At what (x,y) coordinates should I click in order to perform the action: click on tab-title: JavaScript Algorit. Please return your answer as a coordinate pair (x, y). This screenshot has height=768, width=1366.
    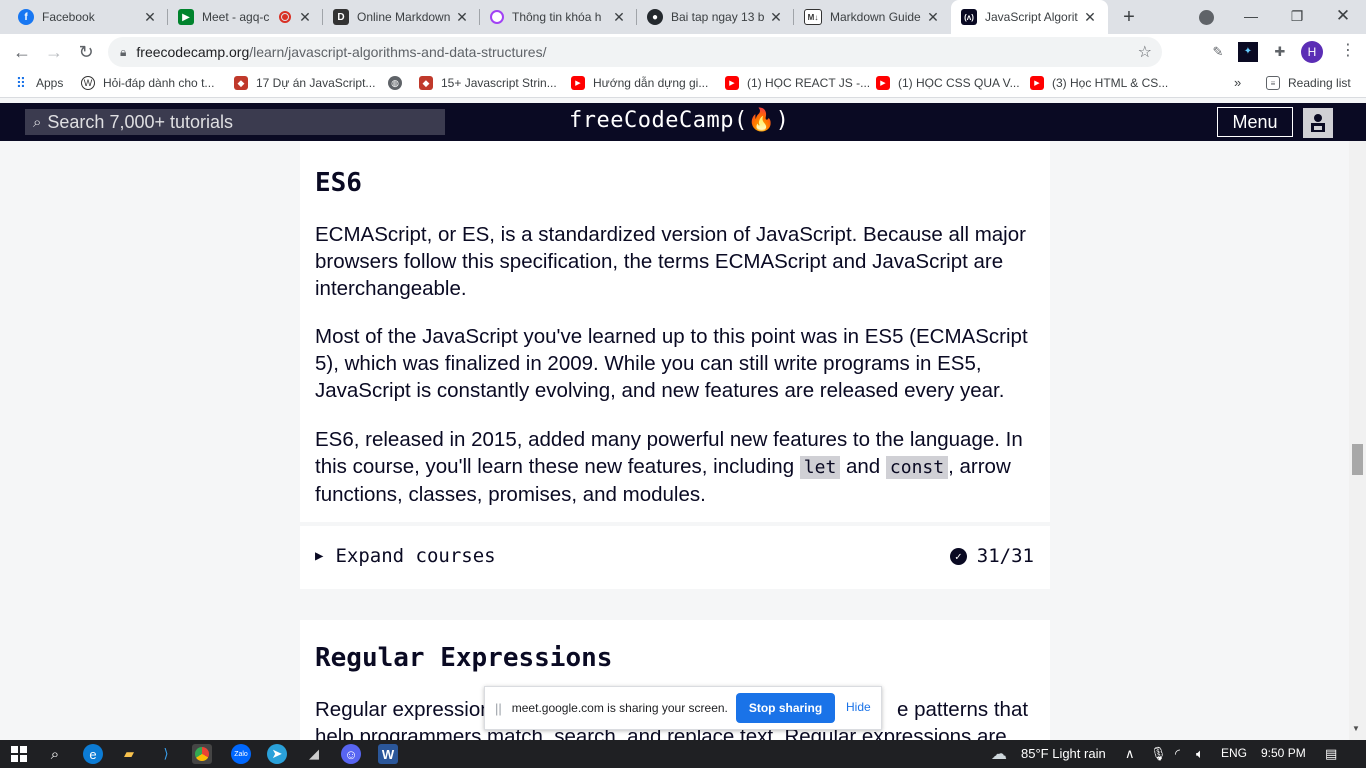
    Looking at the image, I should click on (1031, 17).